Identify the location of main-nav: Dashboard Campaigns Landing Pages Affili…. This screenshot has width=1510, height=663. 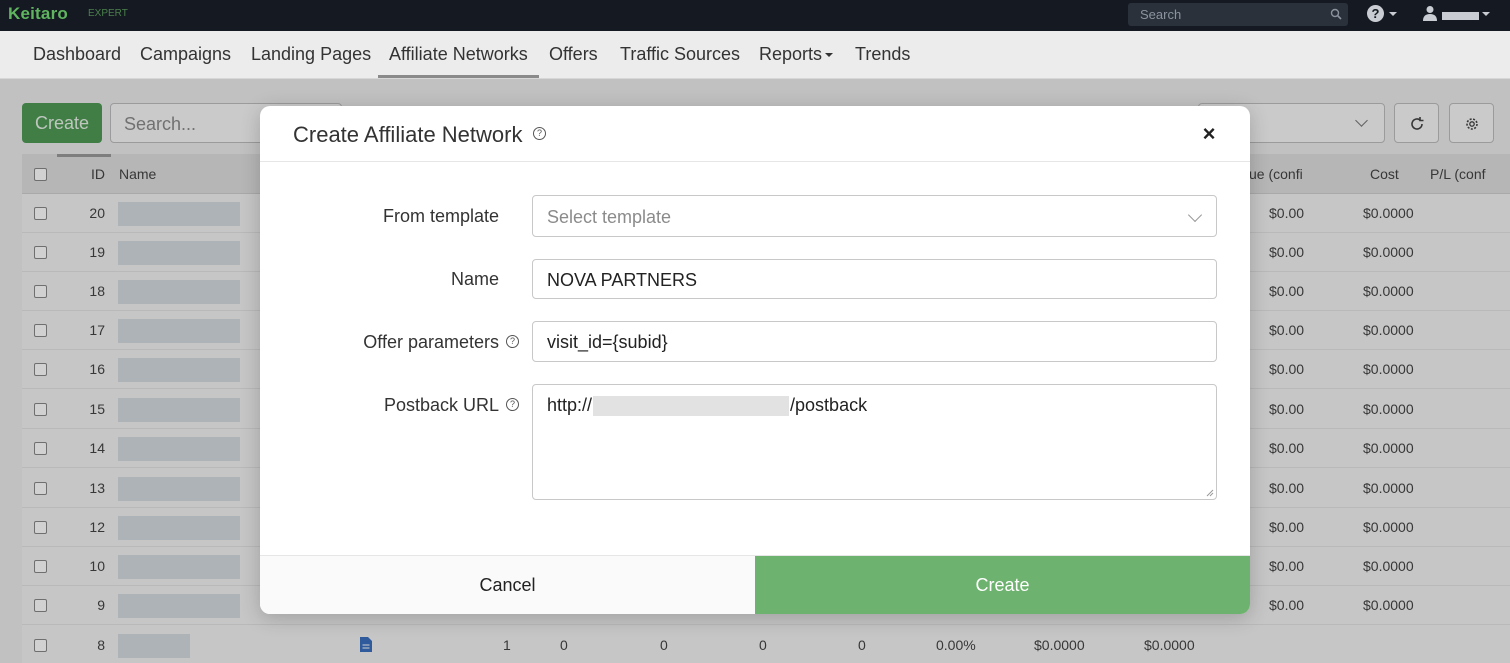
(755, 55).